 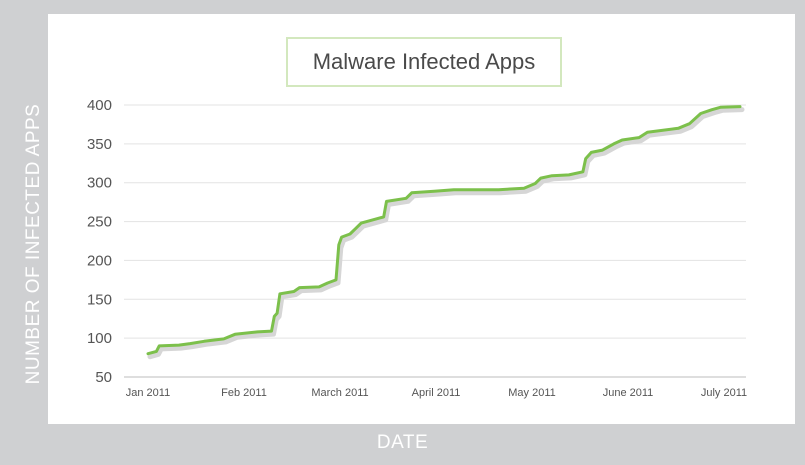 I want to click on y-tick-label: 250, so click(x=99, y=222).